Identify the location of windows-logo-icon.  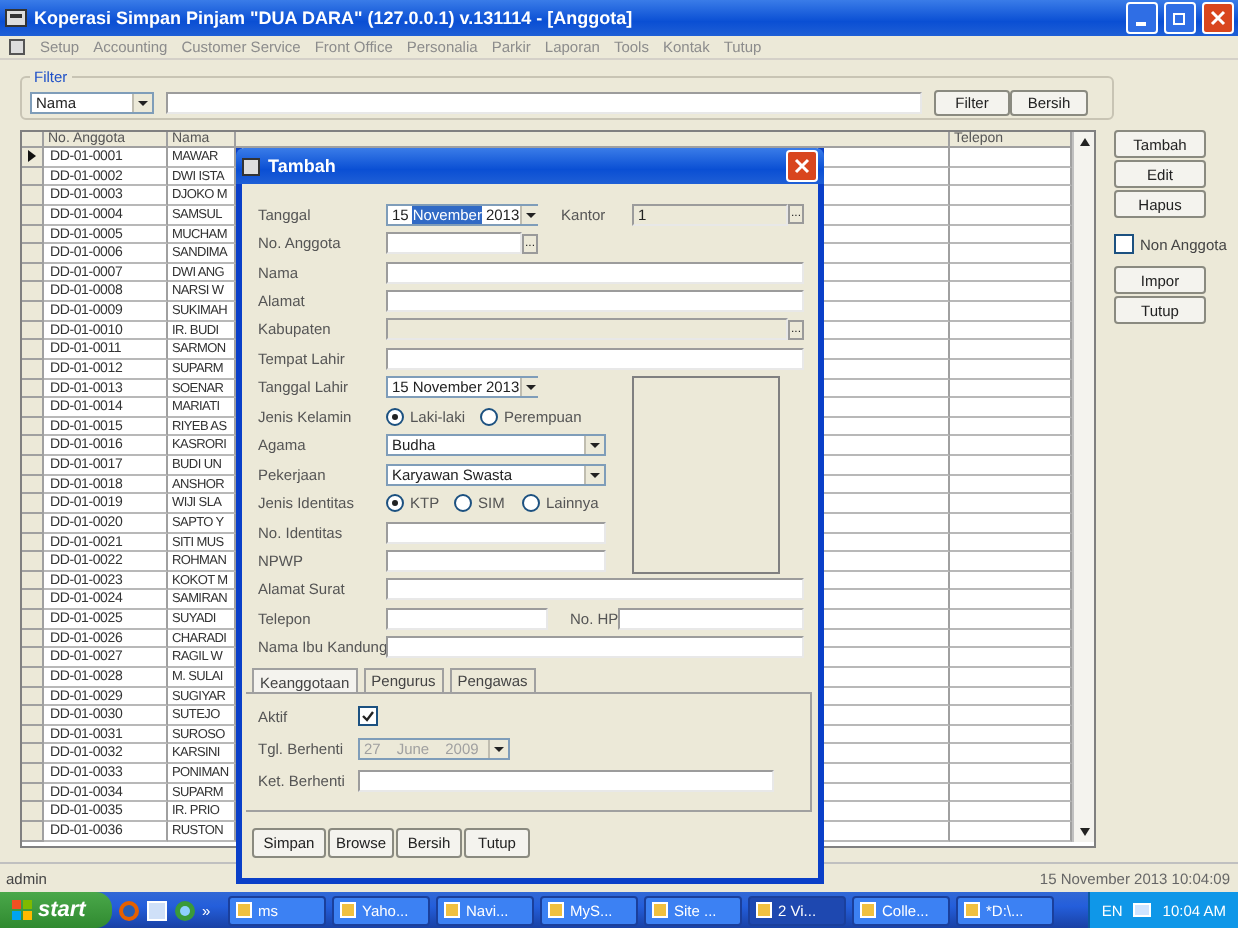
(22, 910).